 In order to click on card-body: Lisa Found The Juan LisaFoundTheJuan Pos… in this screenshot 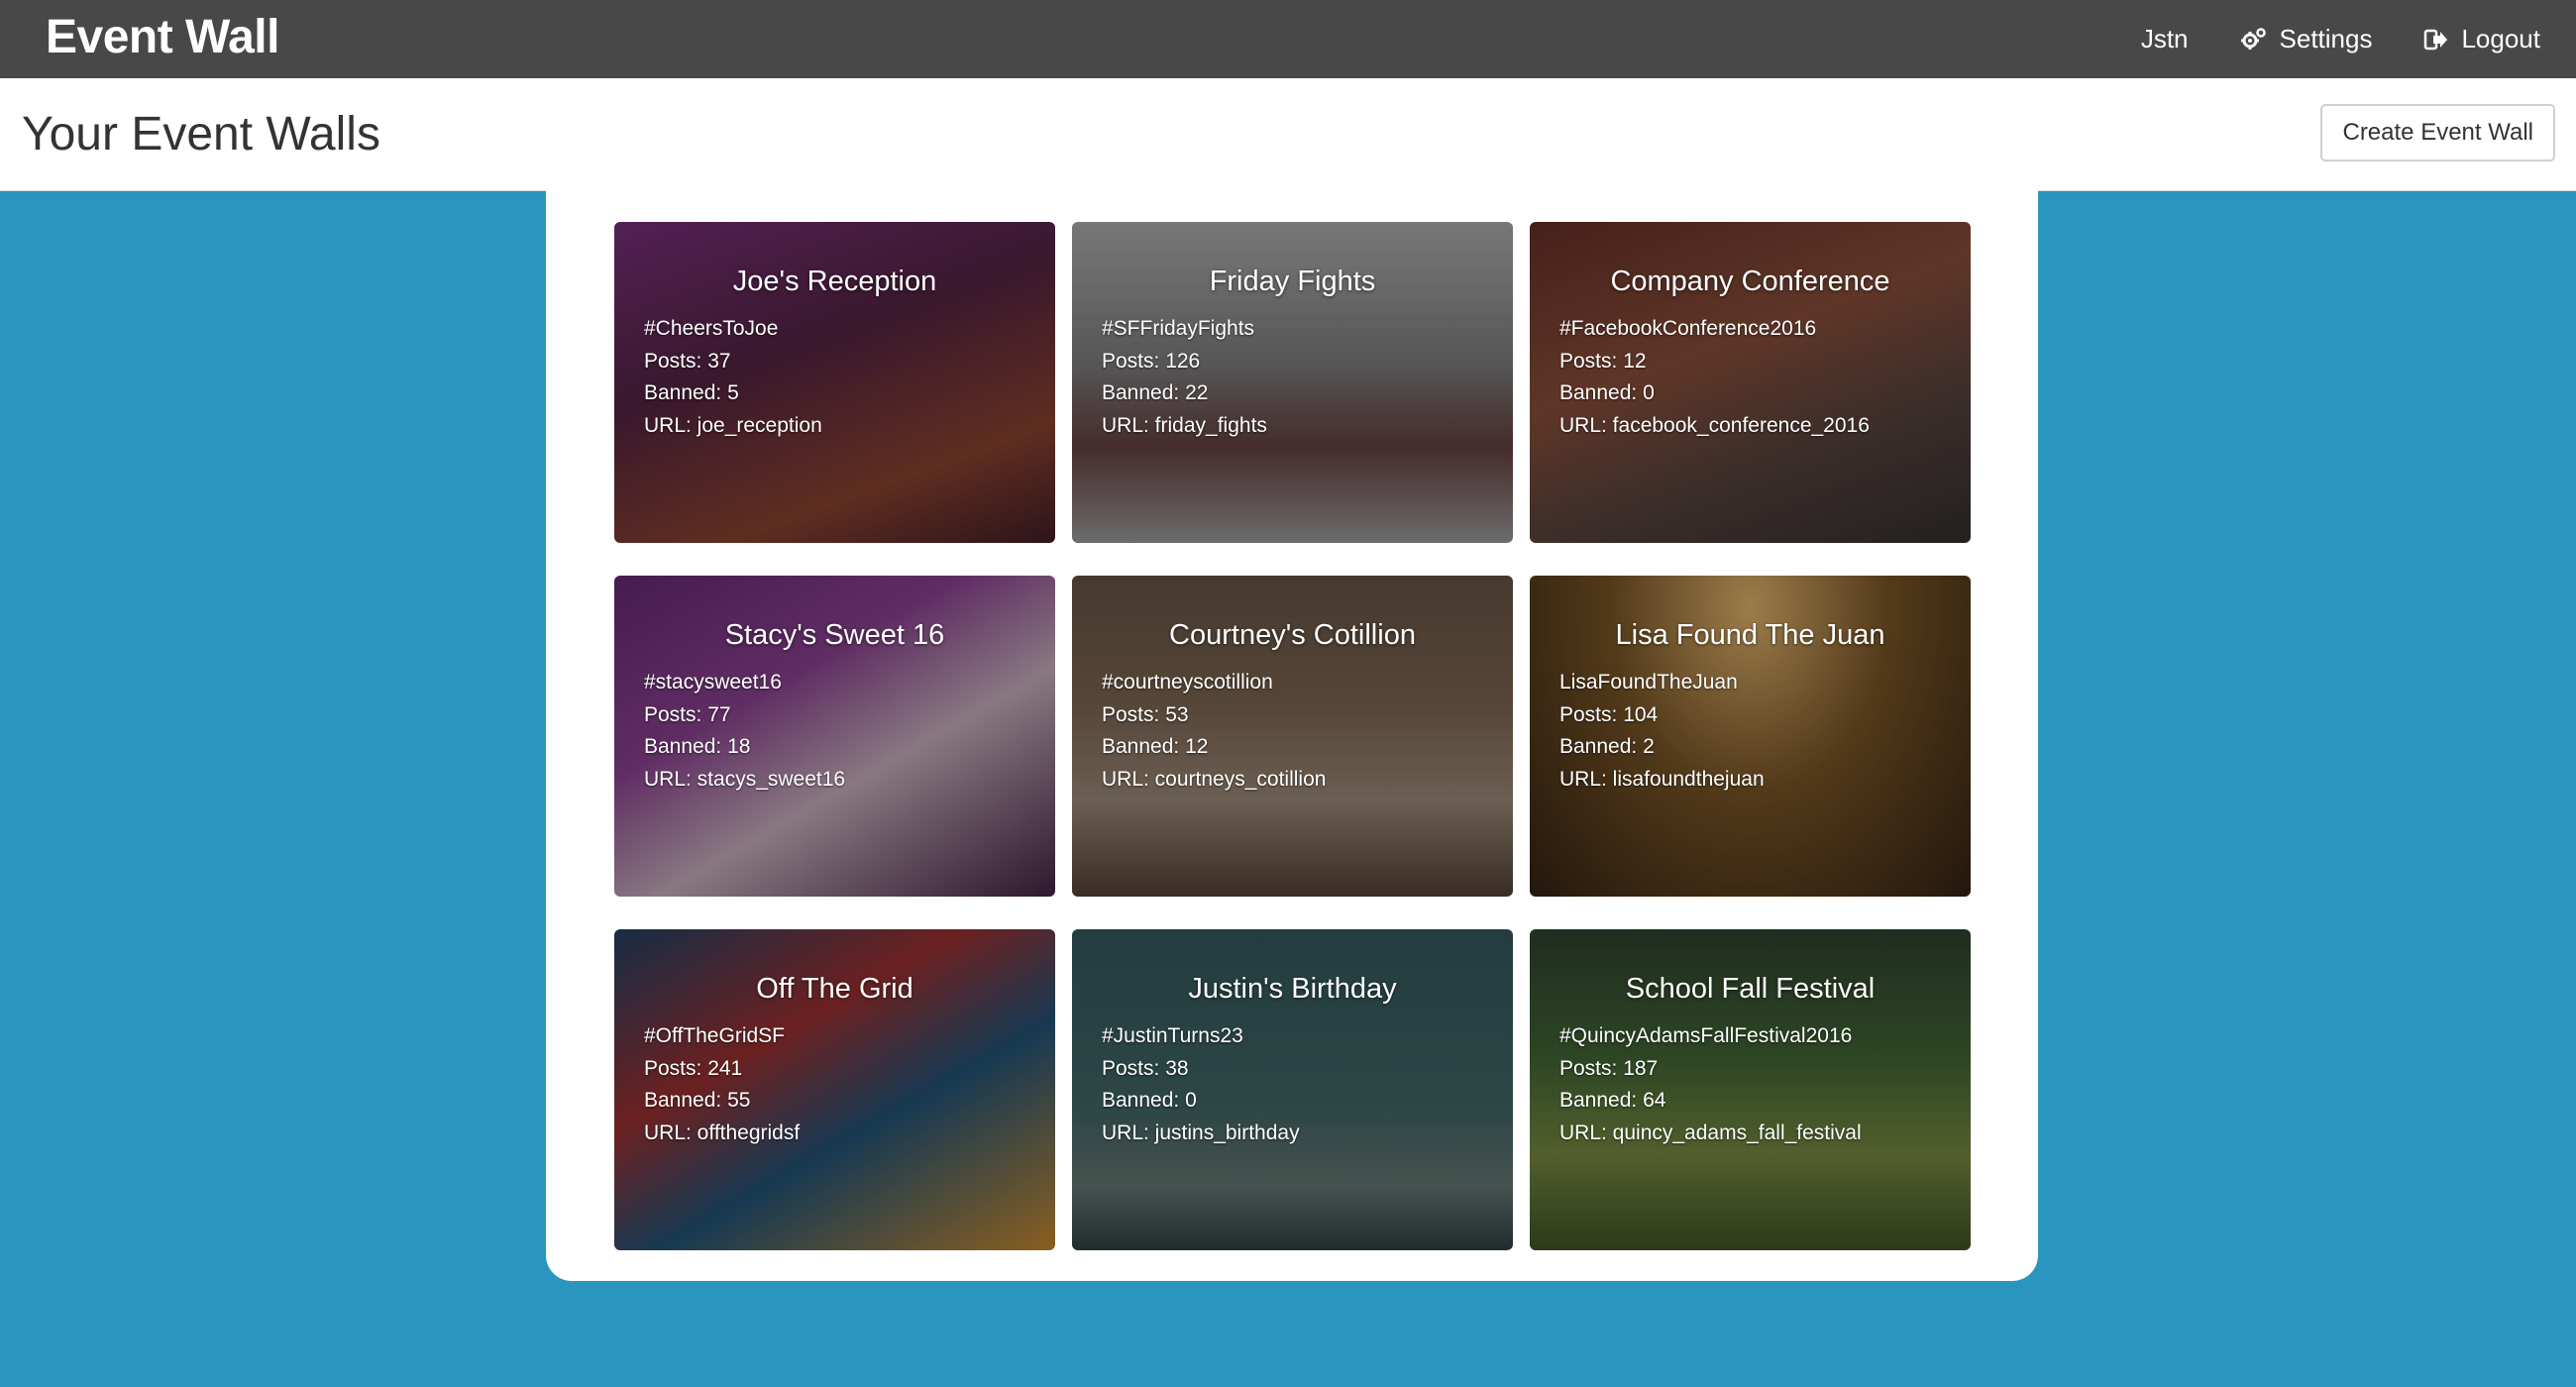, I will do `click(1751, 686)`.